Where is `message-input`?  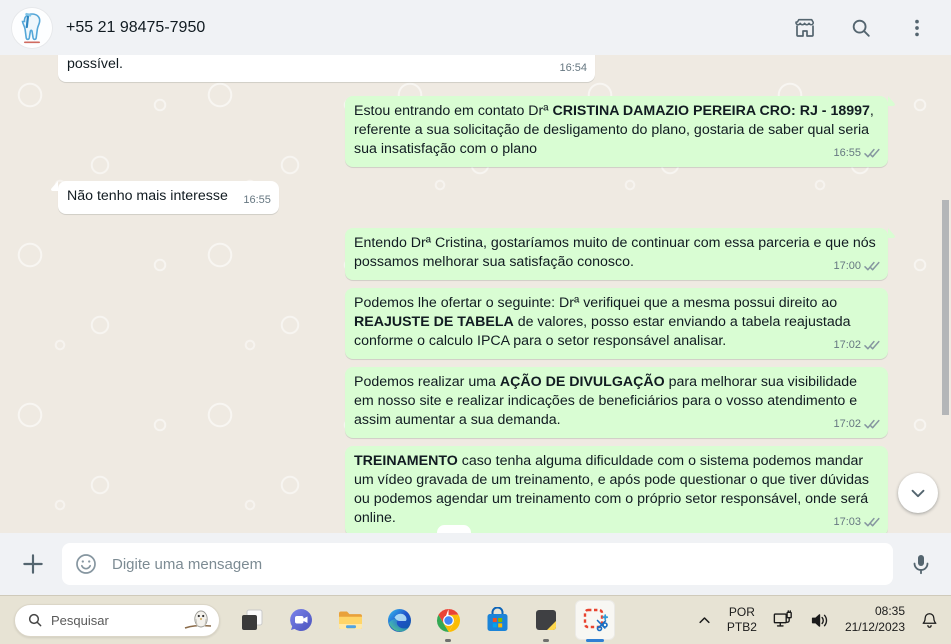 message-input is located at coordinates (495, 564).